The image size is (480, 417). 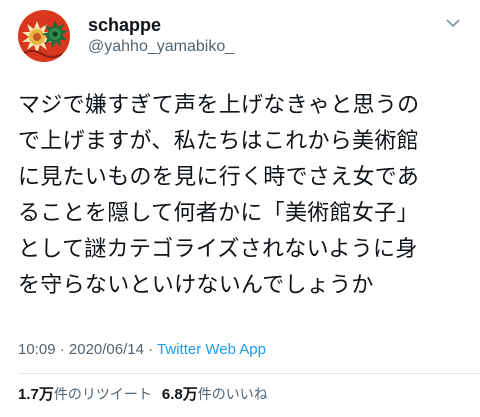 What do you see at coordinates (161, 25) in the screenshot?
I see `display-name: schappe` at bounding box center [161, 25].